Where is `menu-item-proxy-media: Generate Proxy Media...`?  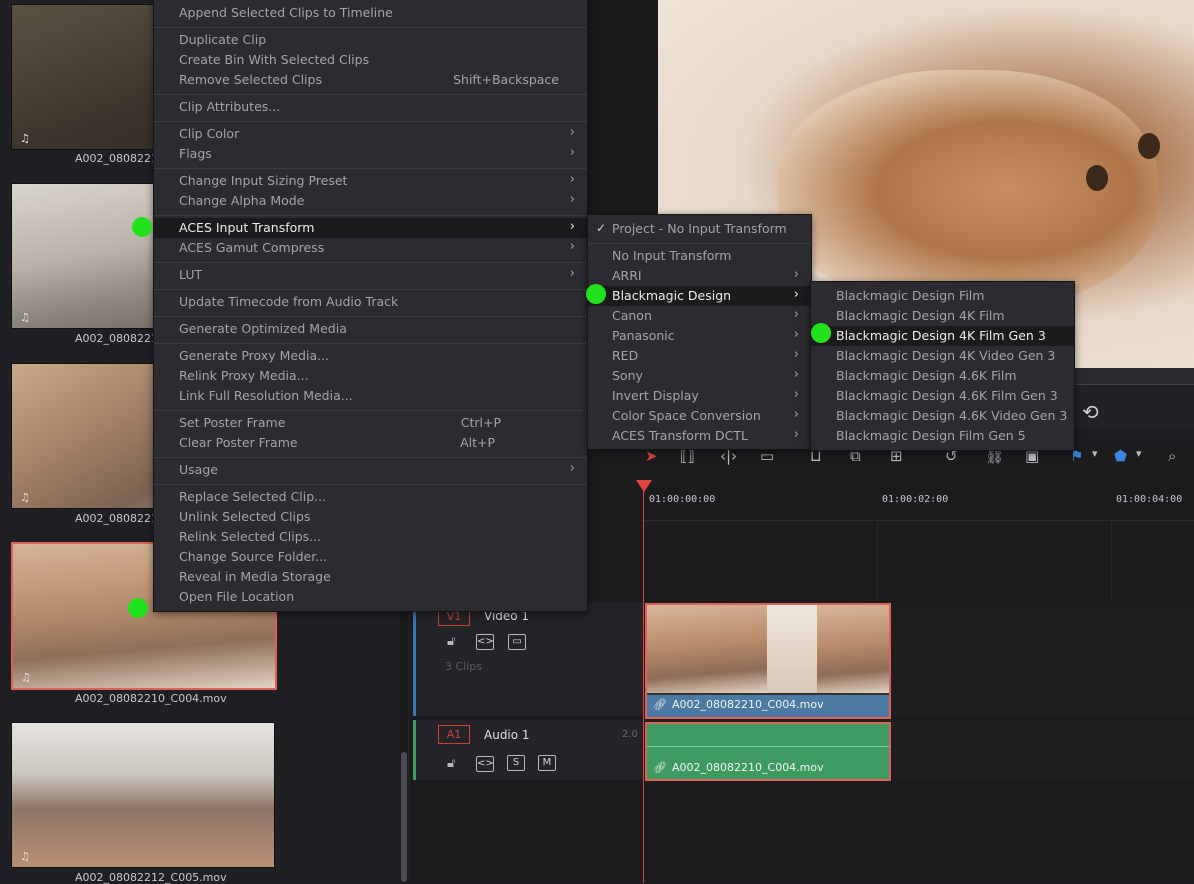
menu-item-proxy-media: Generate Proxy Media... is located at coordinates (370, 356).